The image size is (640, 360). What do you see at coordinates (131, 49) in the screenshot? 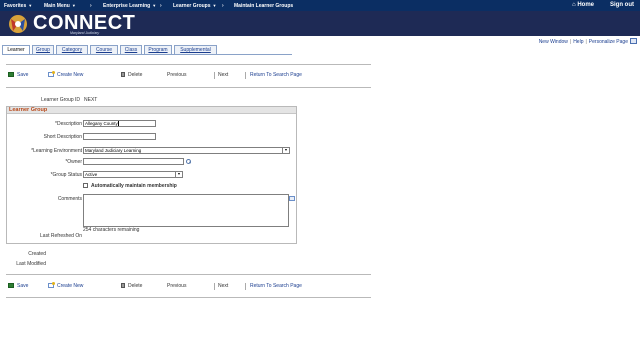
I see `tab-class: Class` at bounding box center [131, 49].